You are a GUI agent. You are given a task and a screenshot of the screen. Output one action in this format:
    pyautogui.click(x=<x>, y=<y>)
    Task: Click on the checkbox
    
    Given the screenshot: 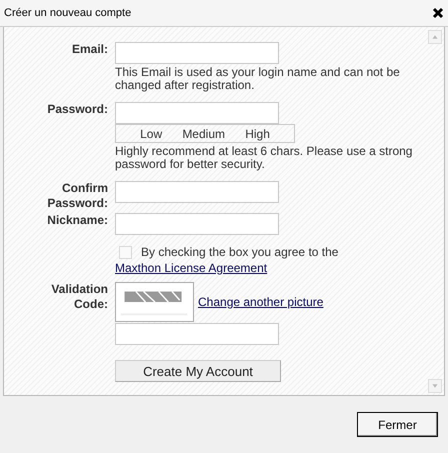 What is the action you would take?
    pyautogui.click(x=125, y=252)
    